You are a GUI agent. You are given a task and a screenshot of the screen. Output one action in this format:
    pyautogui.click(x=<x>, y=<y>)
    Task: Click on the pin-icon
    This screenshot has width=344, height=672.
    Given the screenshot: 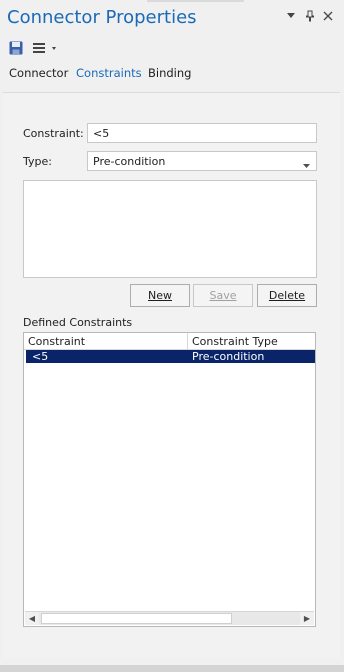 What is the action you would take?
    pyautogui.click(x=310, y=16)
    